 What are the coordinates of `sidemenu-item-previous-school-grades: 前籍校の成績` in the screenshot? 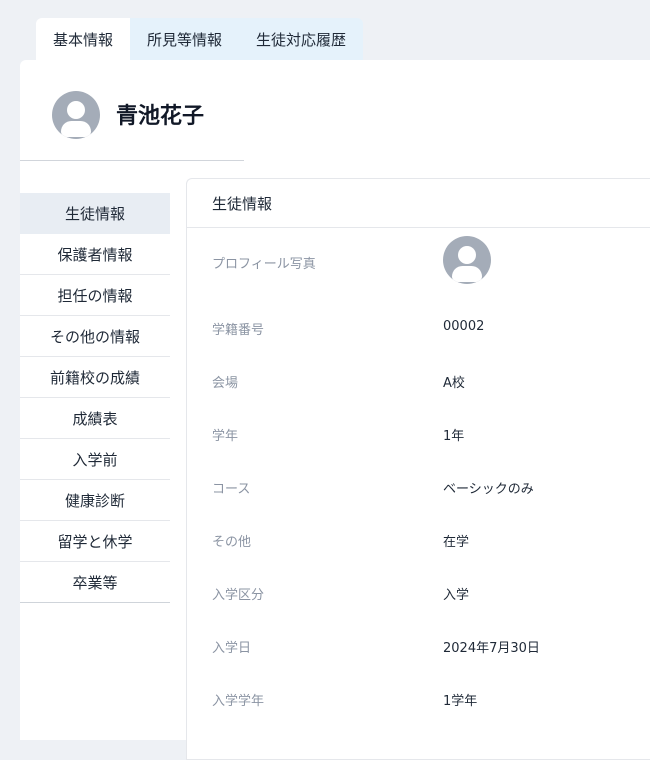 It's located at (95, 377).